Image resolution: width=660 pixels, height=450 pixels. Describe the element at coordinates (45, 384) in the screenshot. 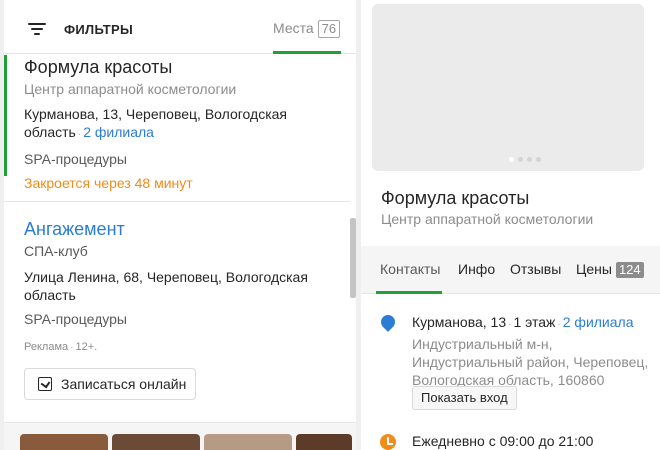

I see `booking-icon` at that location.